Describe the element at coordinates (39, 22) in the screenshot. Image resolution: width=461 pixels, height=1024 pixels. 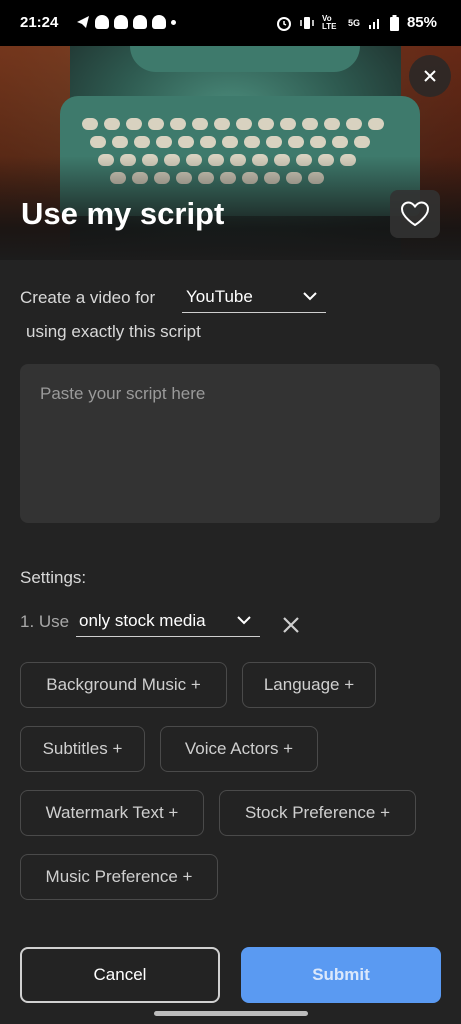
I see `status-time: 21:24` at that location.